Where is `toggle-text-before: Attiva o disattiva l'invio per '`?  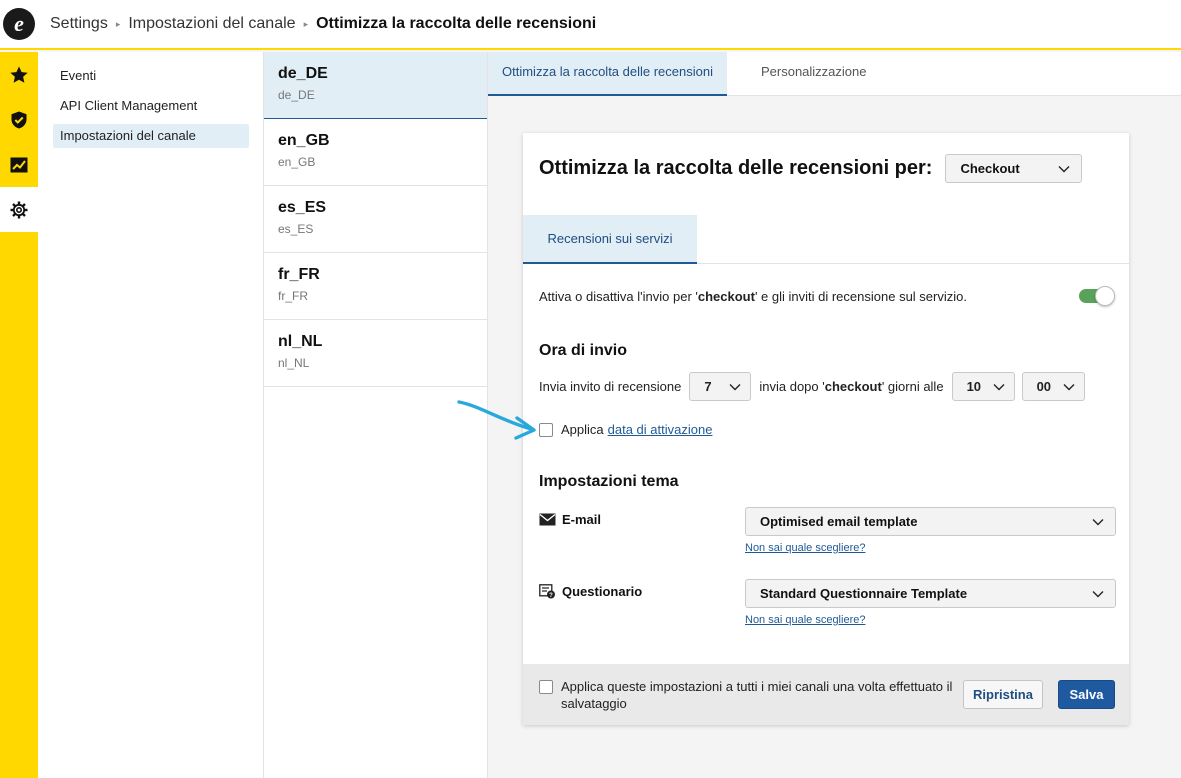
toggle-text-before: Attiva o disattiva l'invio per ' is located at coordinates (618, 296).